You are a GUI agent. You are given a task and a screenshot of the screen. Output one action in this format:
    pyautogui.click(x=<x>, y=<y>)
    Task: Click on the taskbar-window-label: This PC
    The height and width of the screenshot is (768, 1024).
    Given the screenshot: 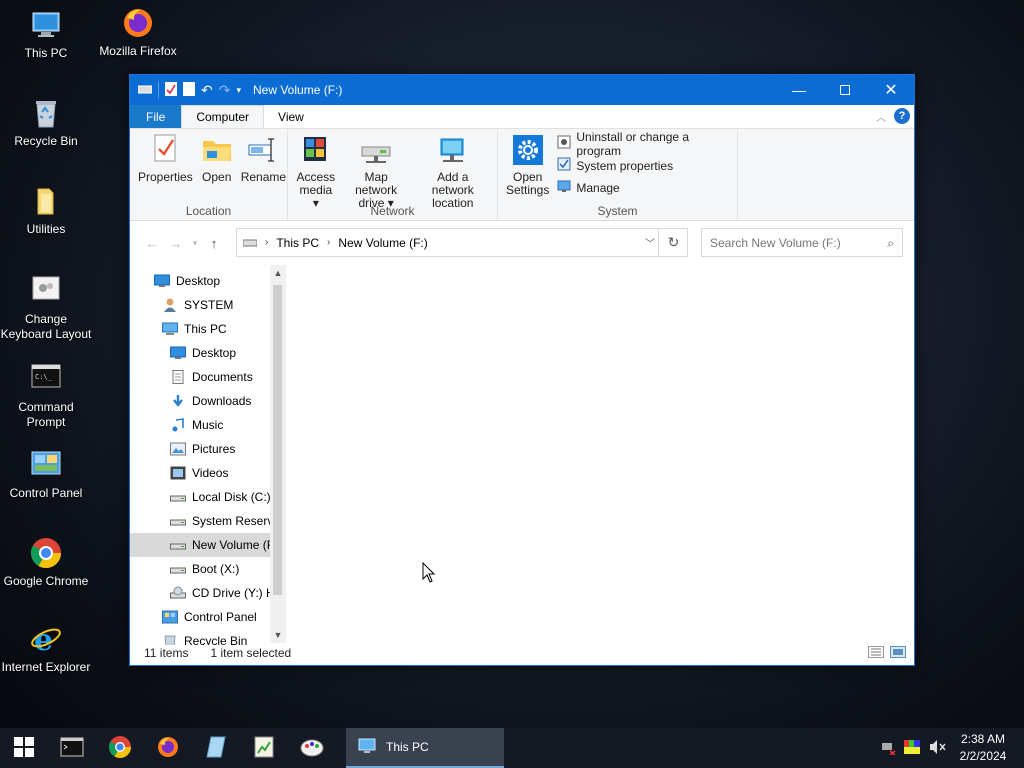 What is the action you would take?
    pyautogui.click(x=407, y=747)
    